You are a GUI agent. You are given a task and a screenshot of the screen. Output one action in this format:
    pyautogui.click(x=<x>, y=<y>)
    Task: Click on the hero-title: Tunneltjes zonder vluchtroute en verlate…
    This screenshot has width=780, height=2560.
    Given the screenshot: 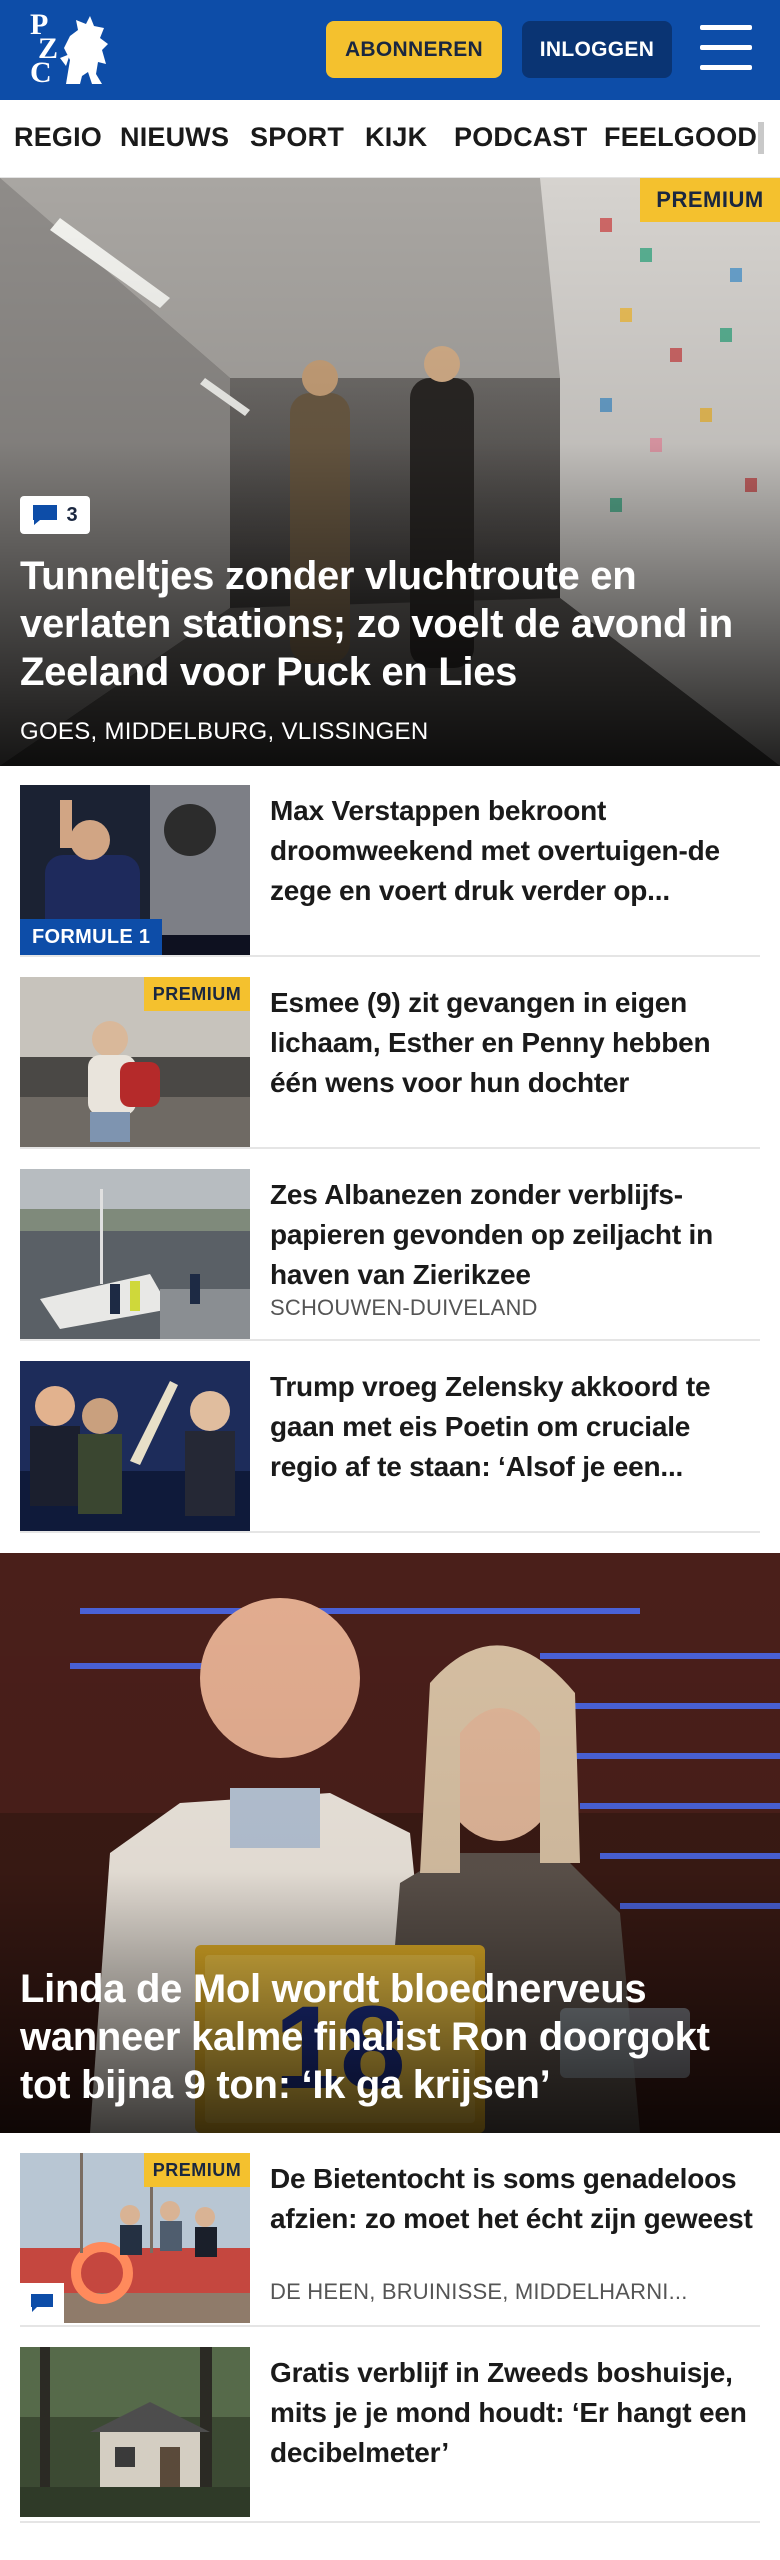 What is the action you would take?
    pyautogui.click(x=390, y=624)
    